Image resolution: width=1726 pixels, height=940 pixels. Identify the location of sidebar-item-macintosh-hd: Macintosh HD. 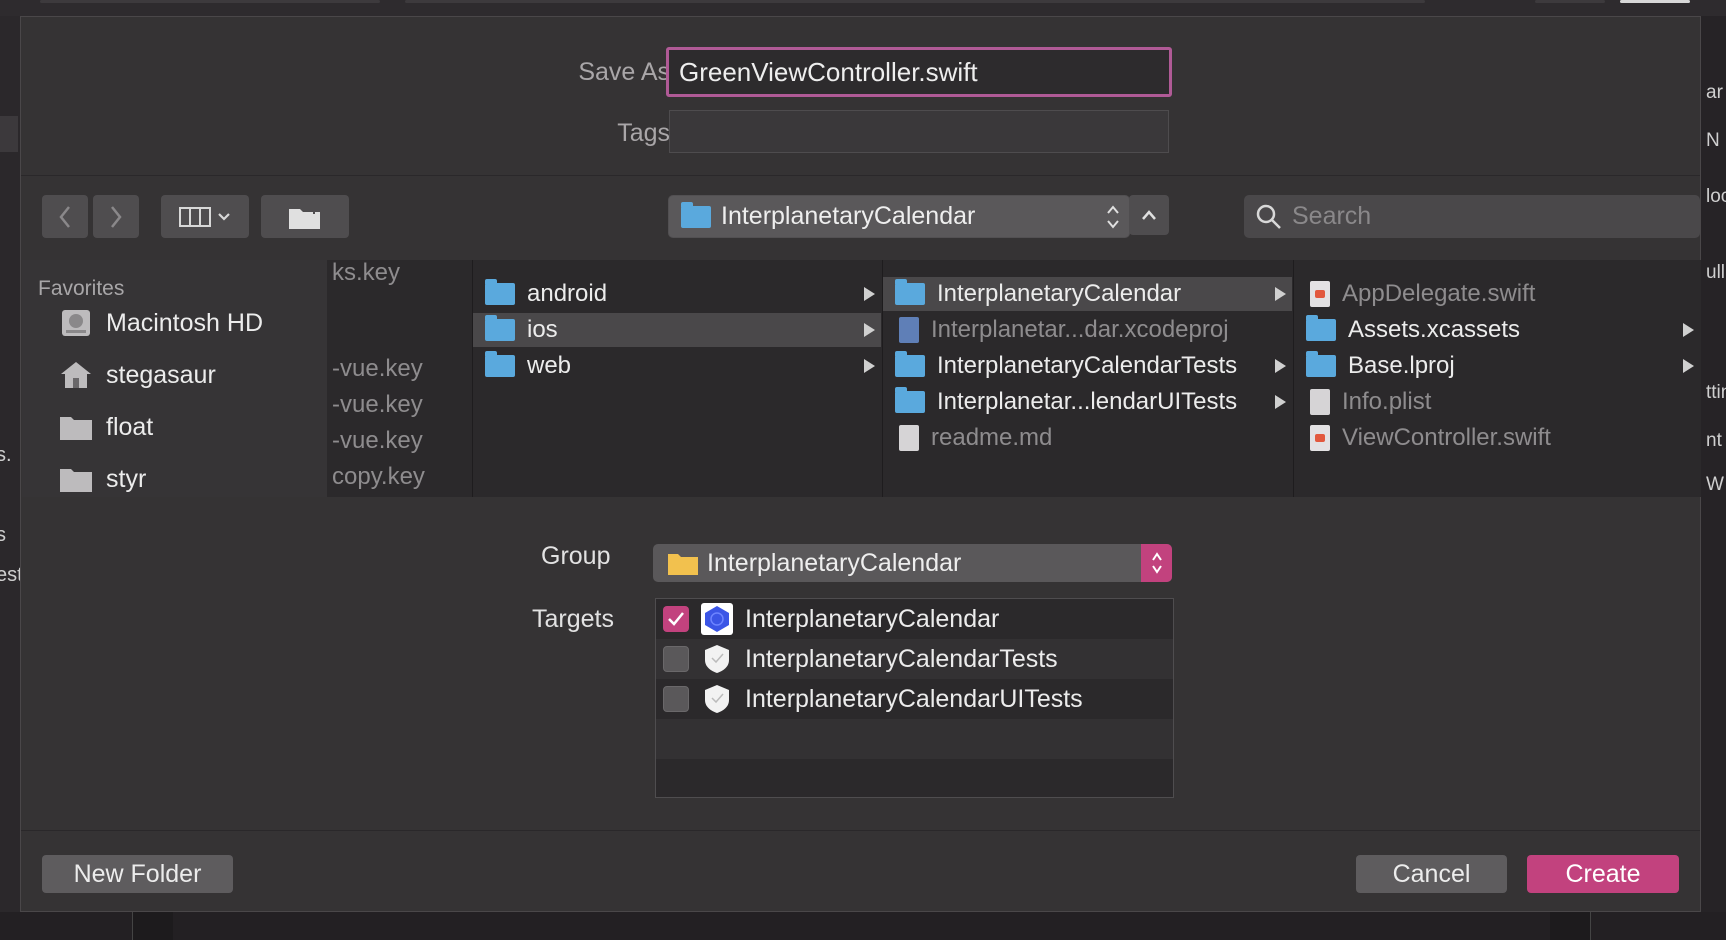
(160, 323).